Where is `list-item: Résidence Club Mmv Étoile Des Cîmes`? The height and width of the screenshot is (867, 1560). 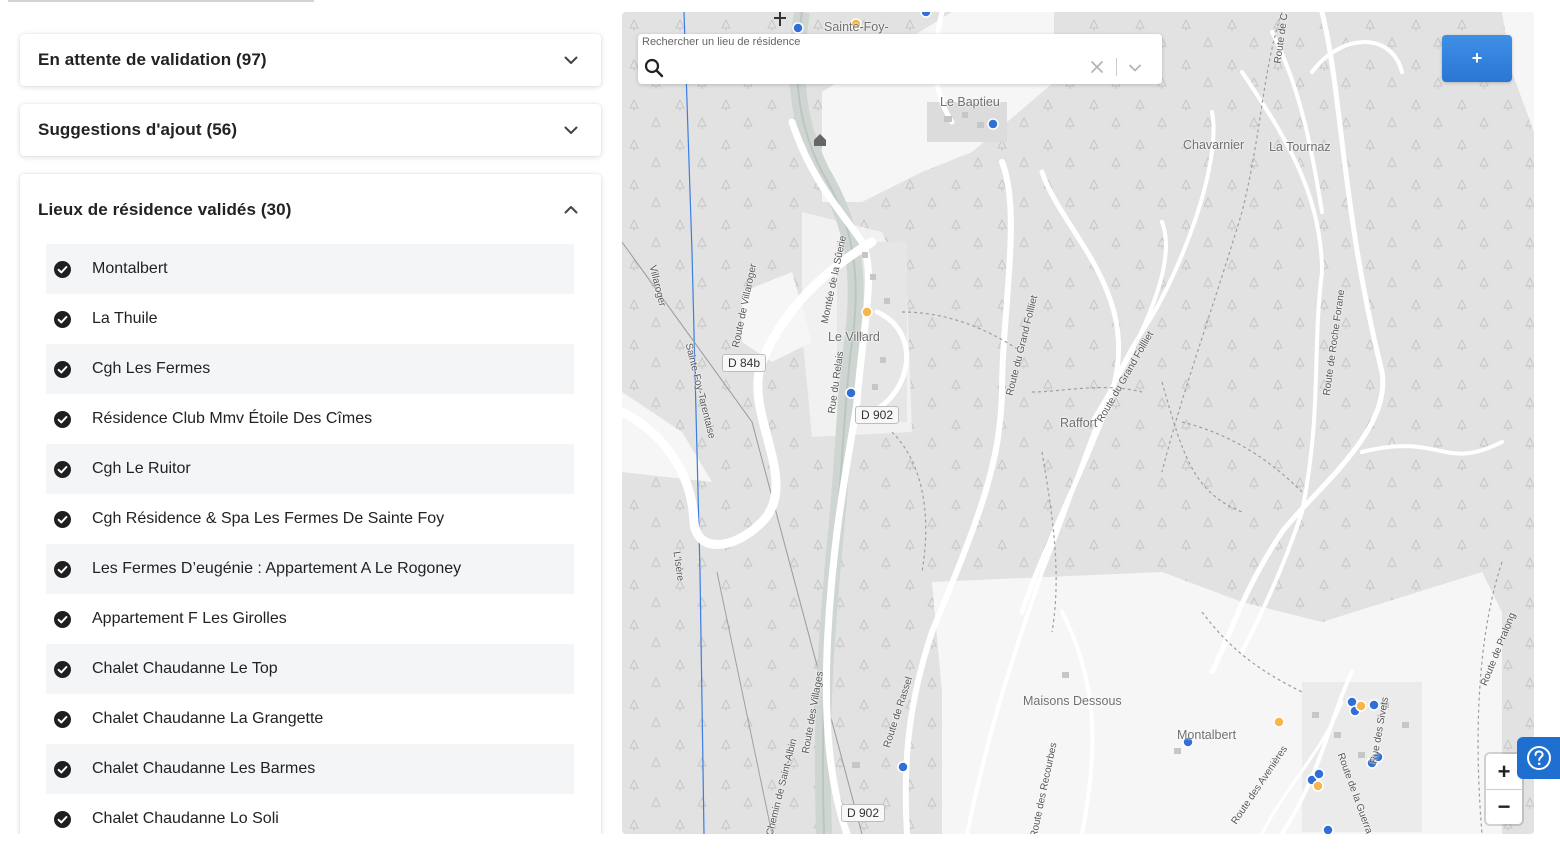
list-item: Résidence Club Mmv Étoile Des Cîmes is located at coordinates (310, 419).